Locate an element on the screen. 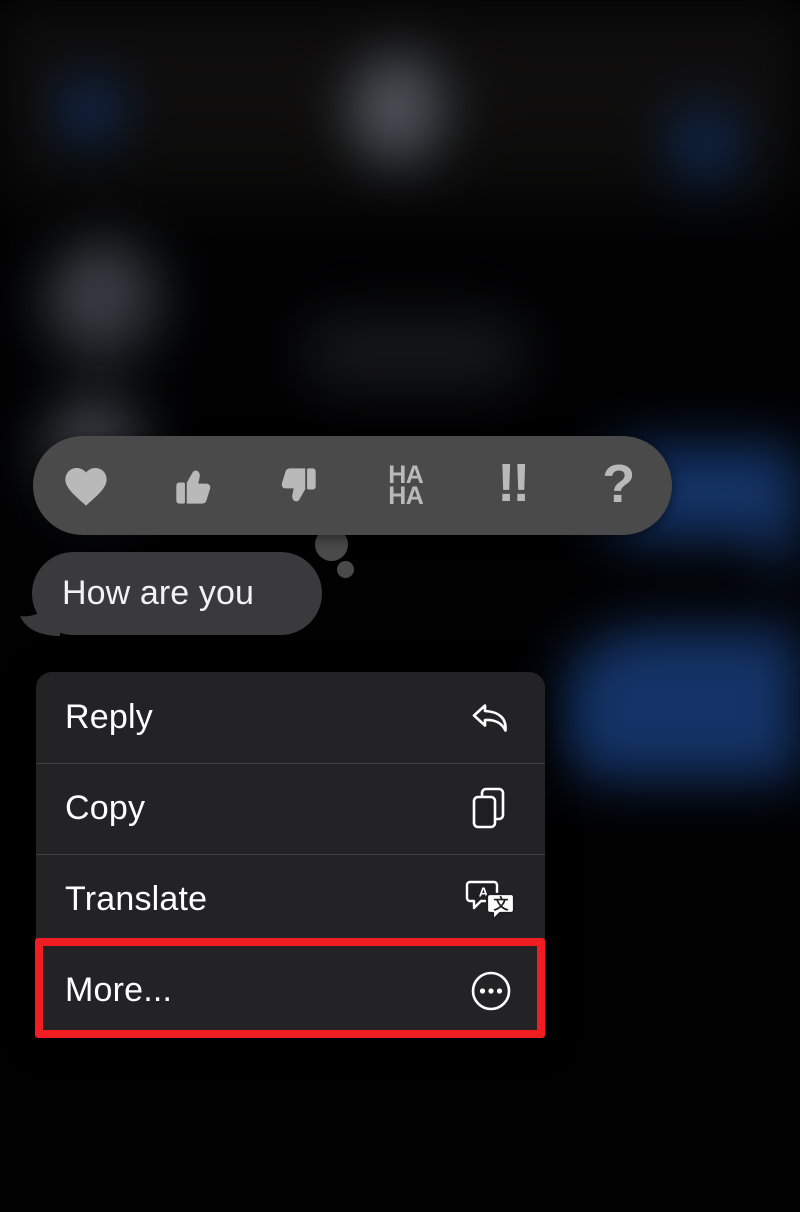  copy-pages-icon is located at coordinates (491, 809).